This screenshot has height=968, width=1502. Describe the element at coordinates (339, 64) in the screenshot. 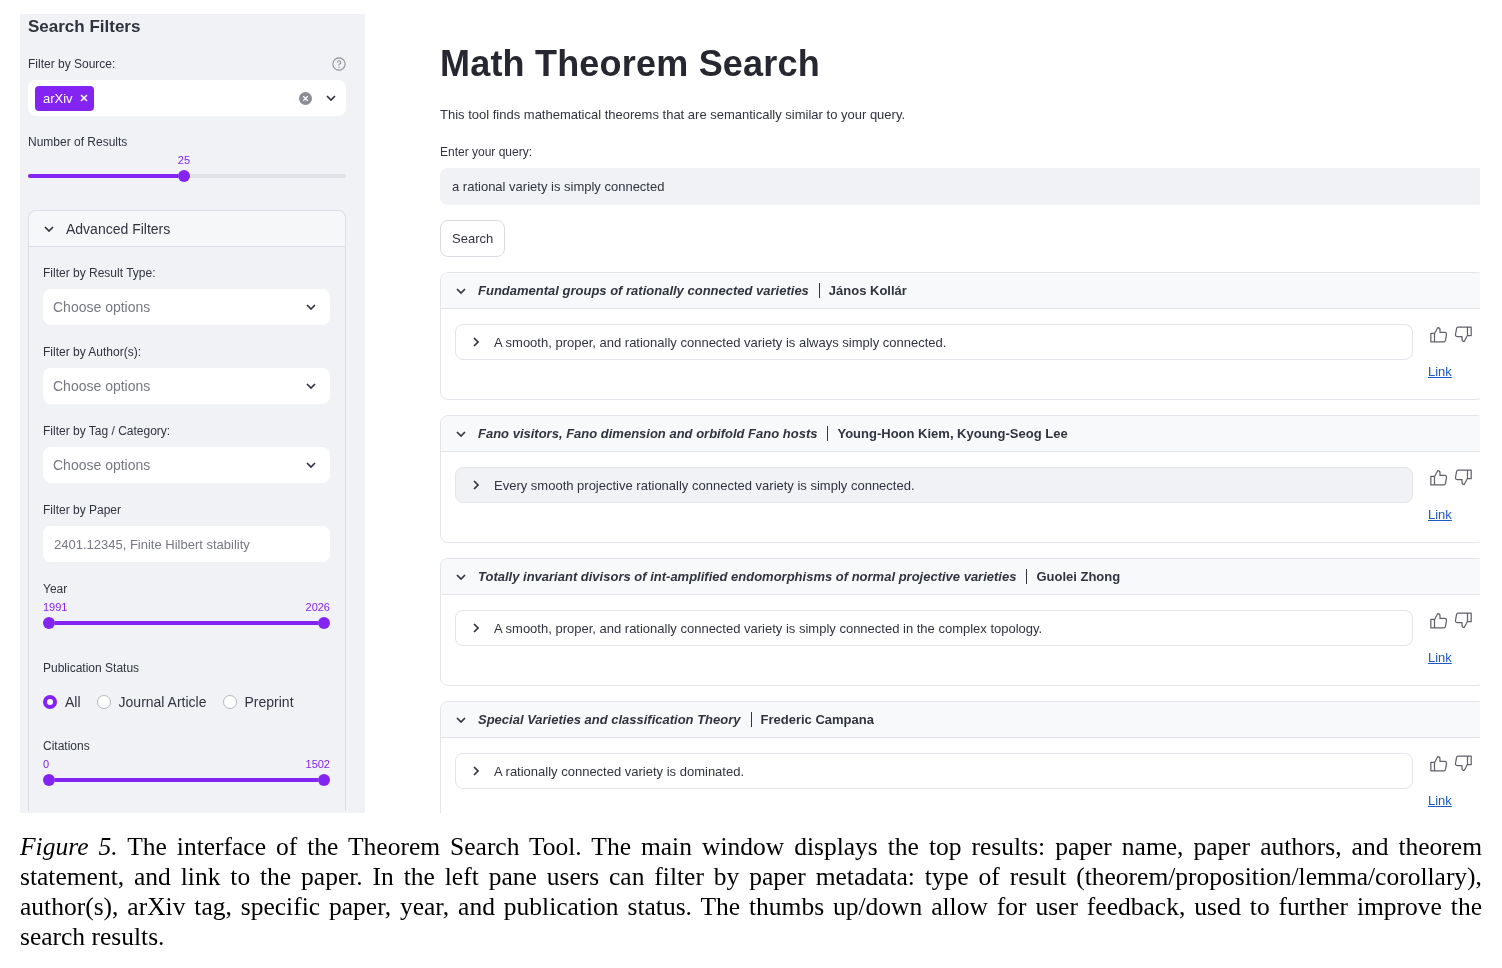

I see `help-icon` at that location.